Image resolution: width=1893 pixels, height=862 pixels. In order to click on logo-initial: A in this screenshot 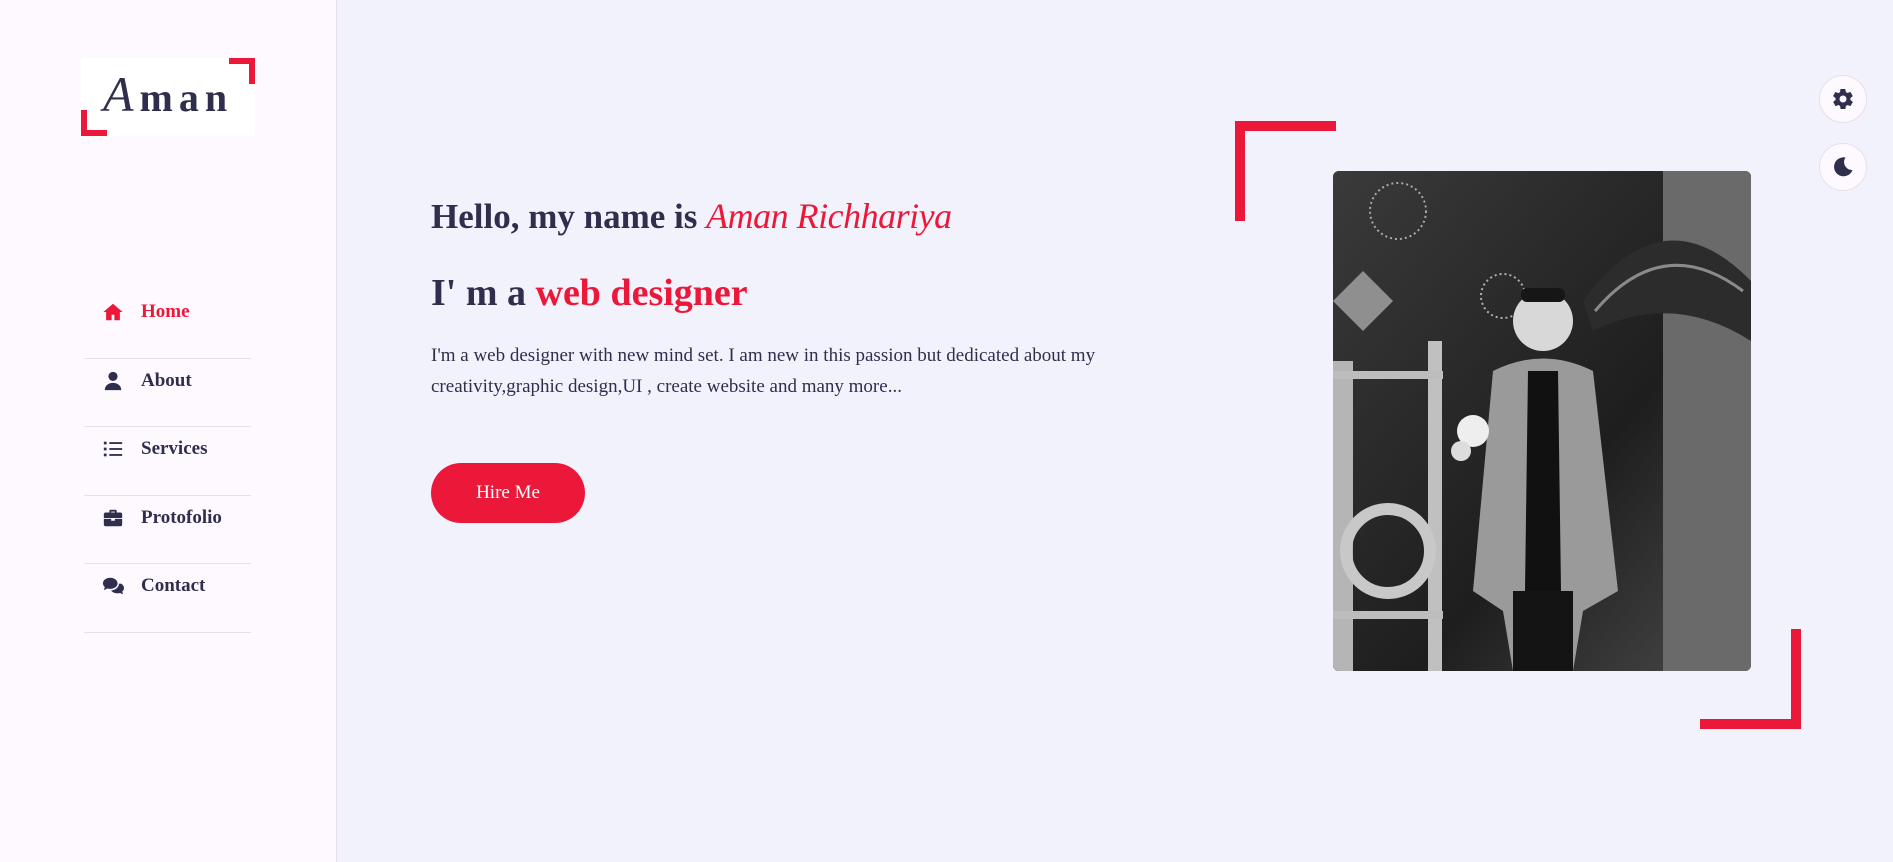, I will do `click(121, 94)`.